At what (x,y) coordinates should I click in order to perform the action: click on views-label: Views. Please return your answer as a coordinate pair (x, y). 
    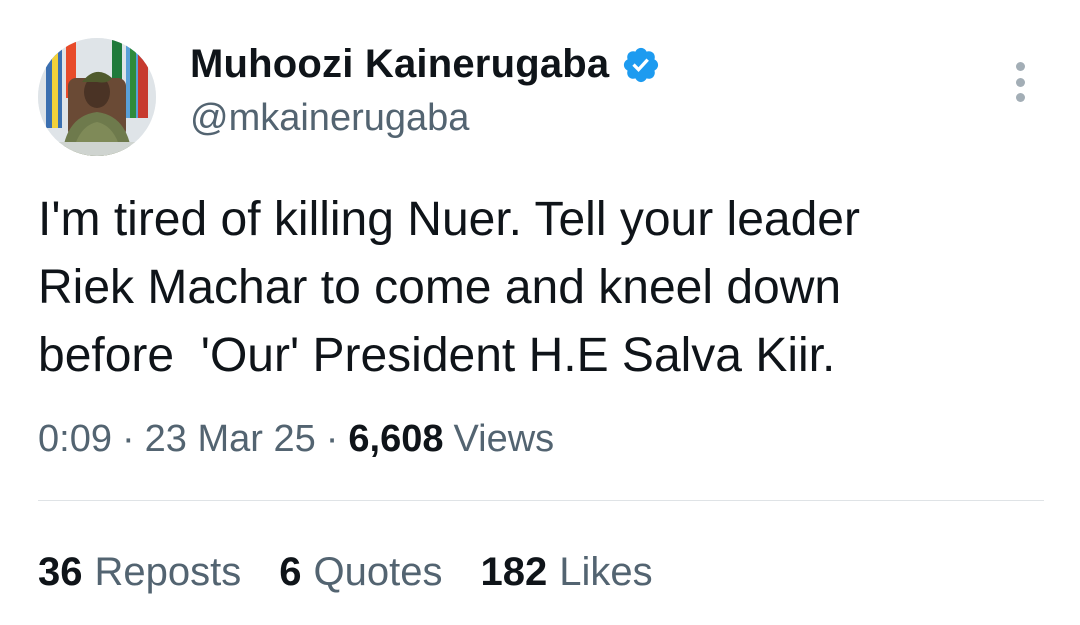
    Looking at the image, I should click on (504, 439).